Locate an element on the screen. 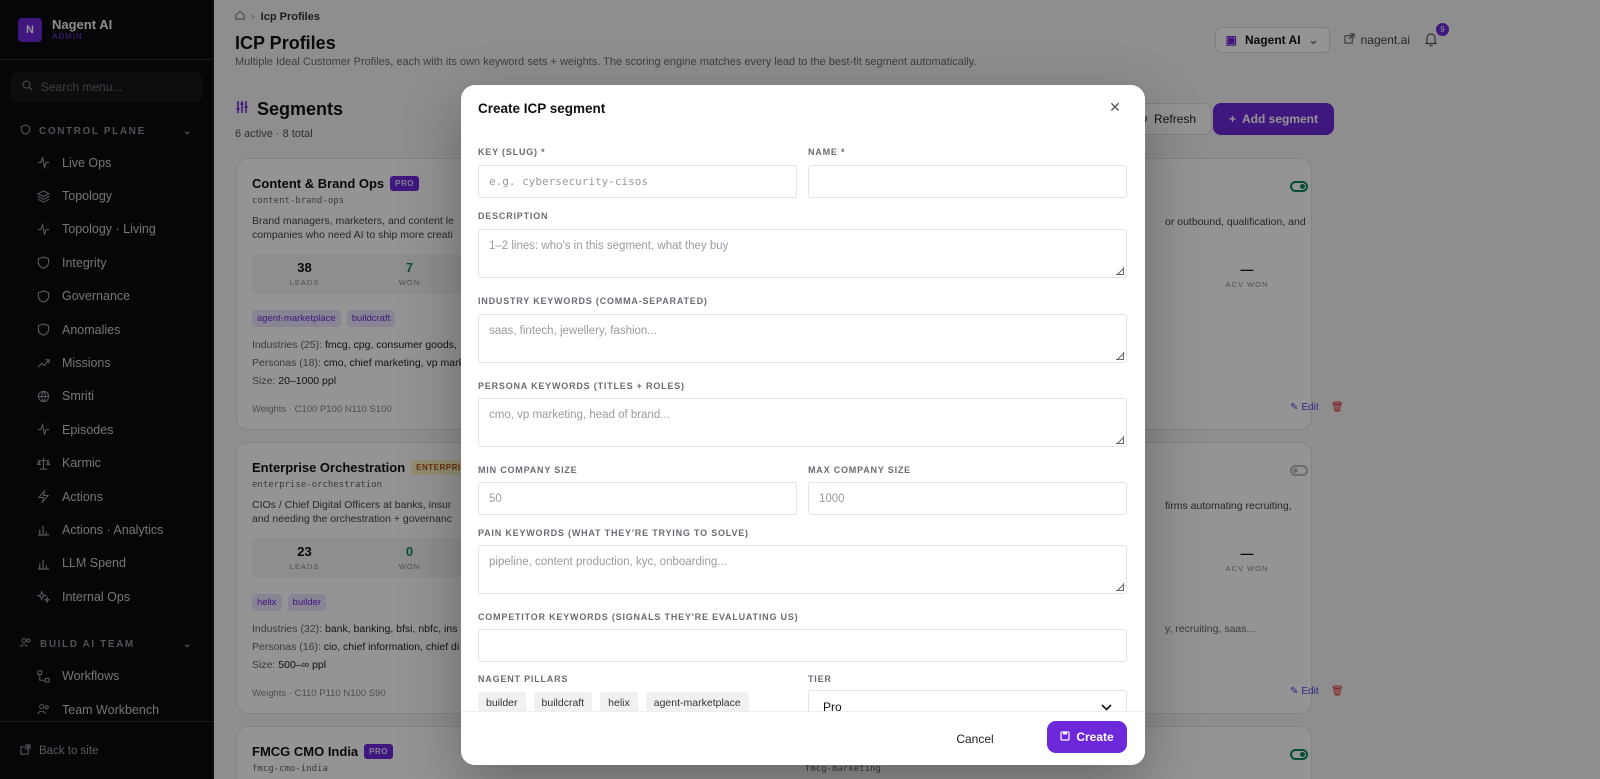 The height and width of the screenshot is (779, 1600). create-button: Create is located at coordinates (1087, 737).